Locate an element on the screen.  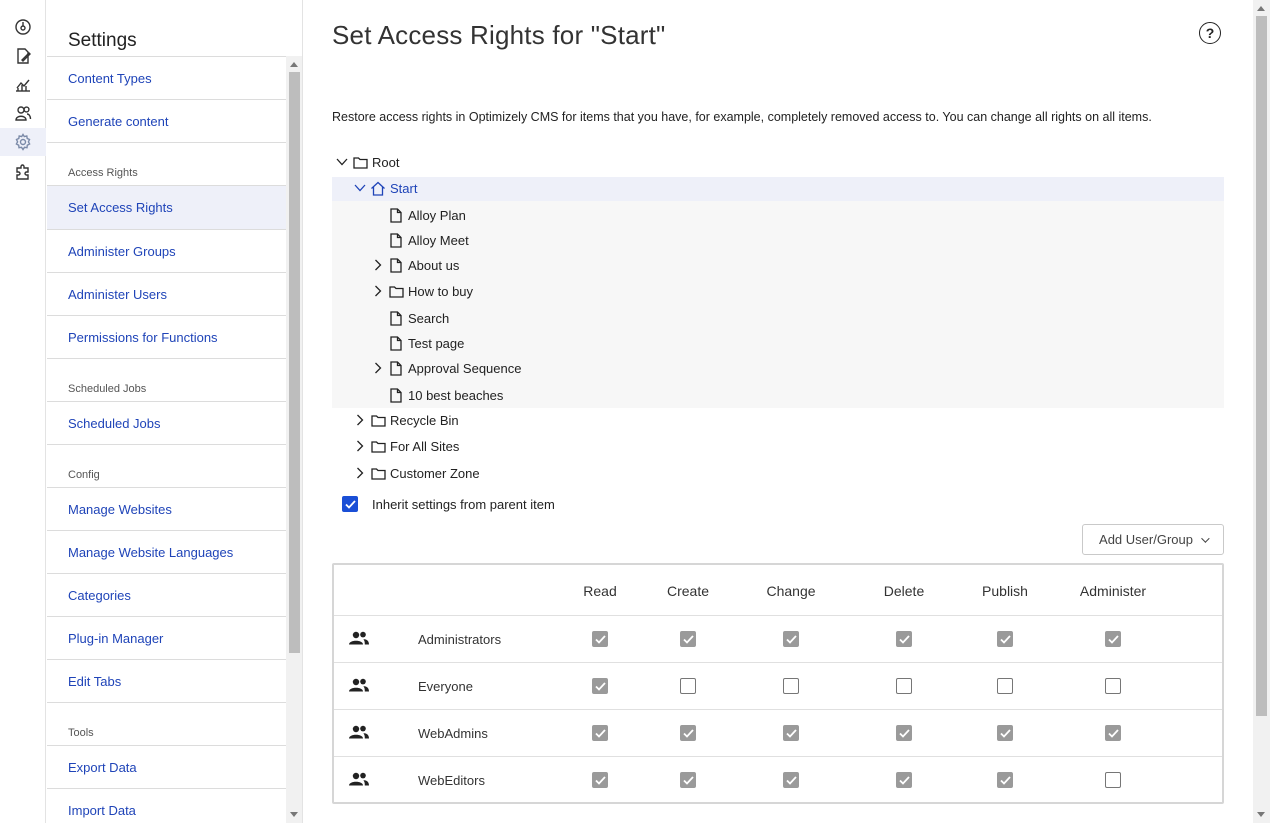
page-scrollbar is located at coordinates (1261, 411).